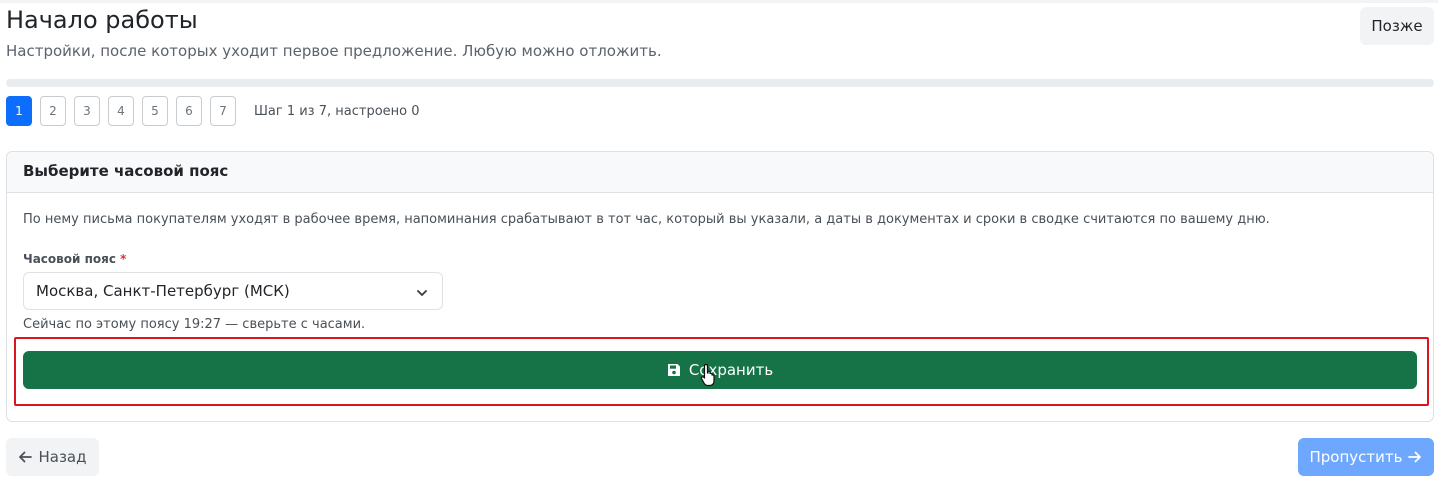 This screenshot has width=1438, height=498. I want to click on step-navigator: 1 2 3 4 5 6 7 Шаг 1 из 7, настроено 0, so click(213, 111).